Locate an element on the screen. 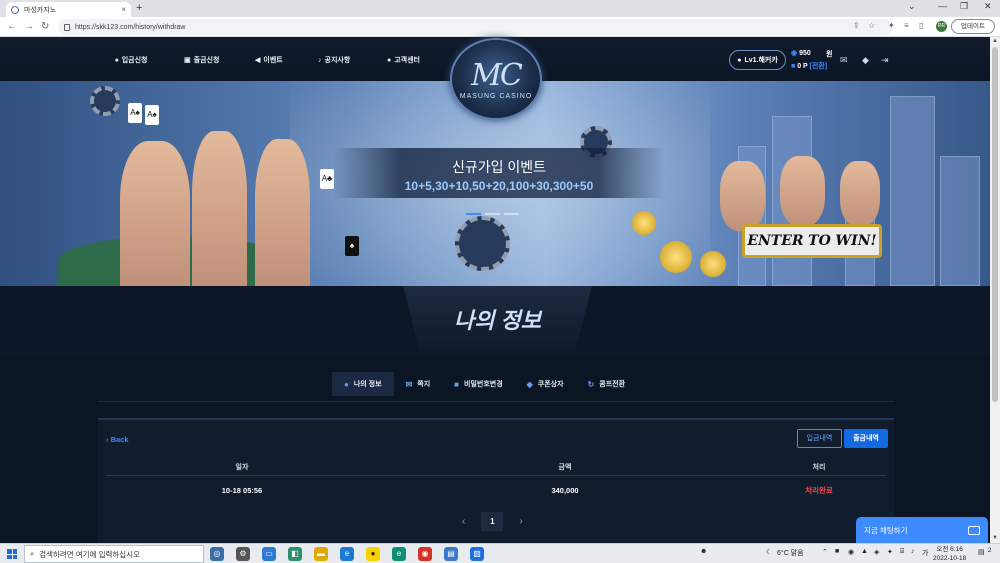  scrollbar-thumb is located at coordinates (995, 224).